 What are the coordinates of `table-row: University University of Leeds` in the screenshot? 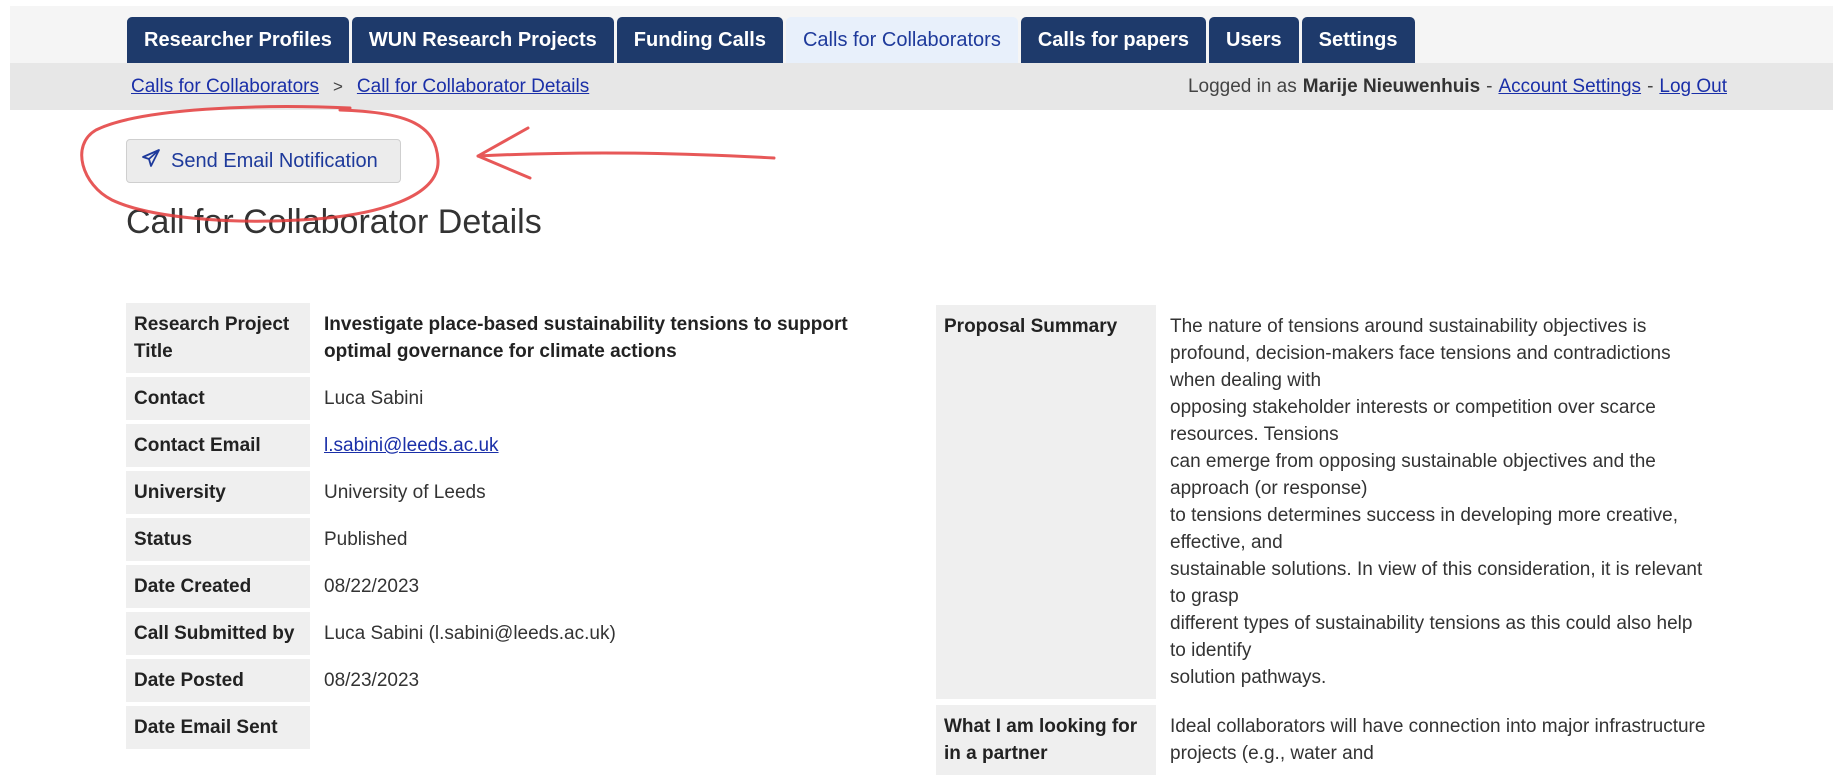 It's located at (512, 492).